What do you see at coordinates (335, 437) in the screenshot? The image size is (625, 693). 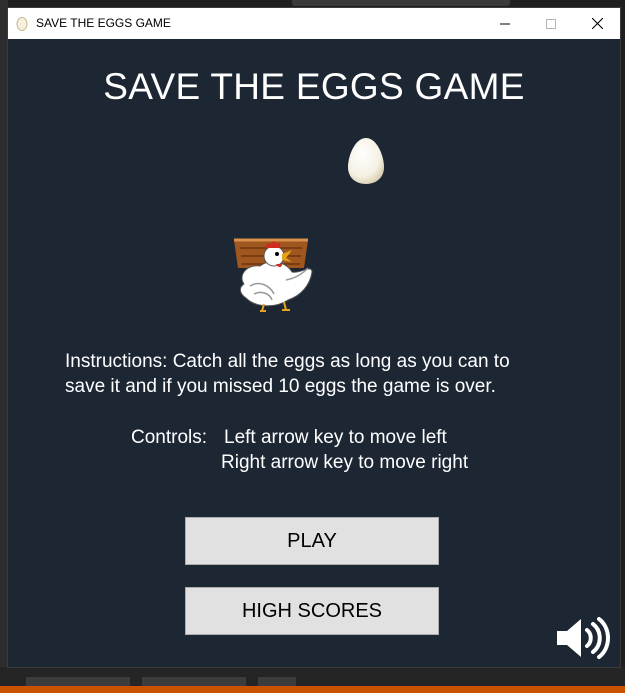 I see `controls-left-text: Left arrow key to move left` at bounding box center [335, 437].